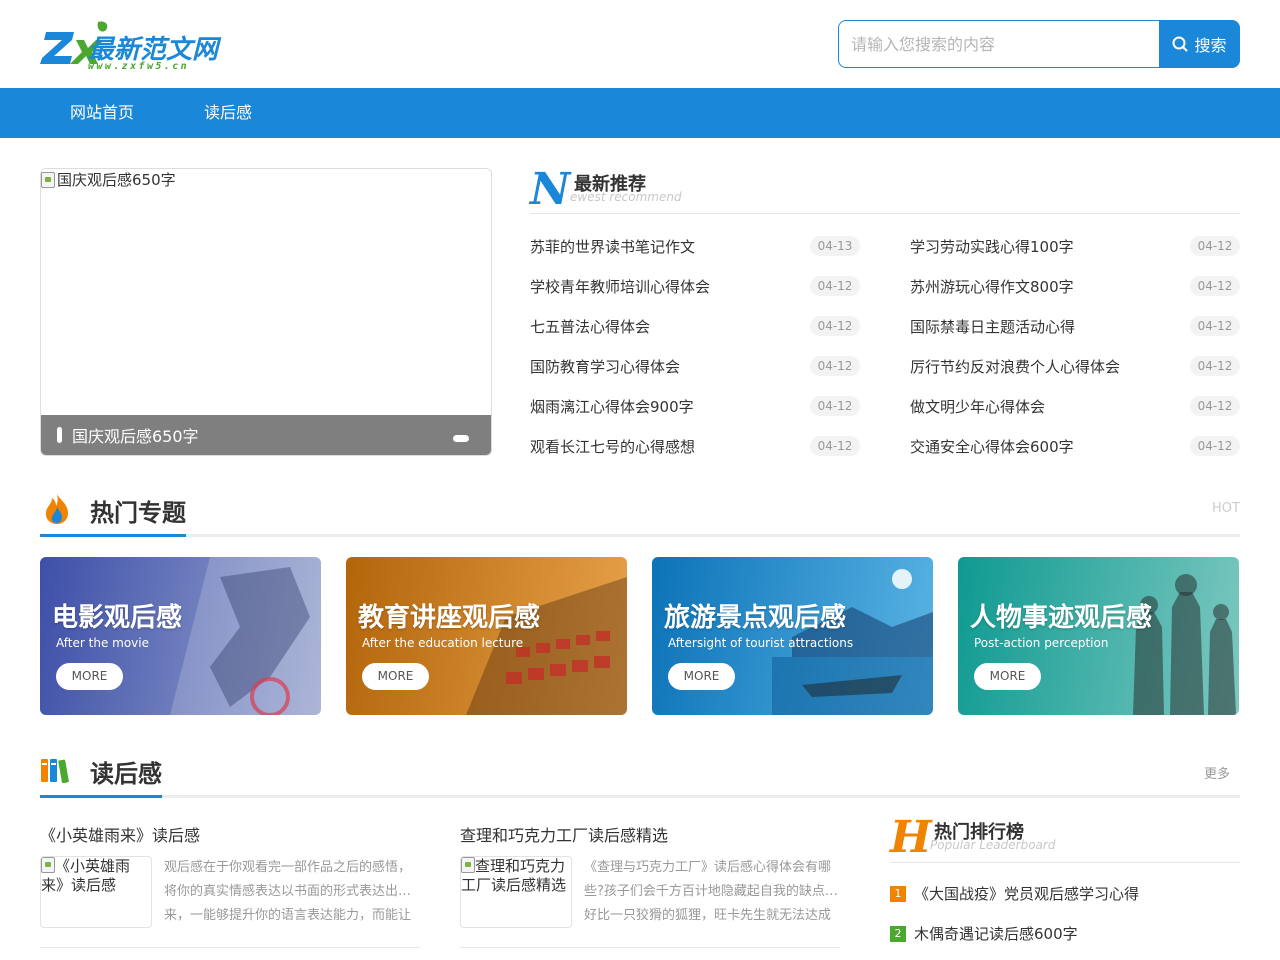  I want to click on hot-topics-title: 热门专题, so click(138, 513).